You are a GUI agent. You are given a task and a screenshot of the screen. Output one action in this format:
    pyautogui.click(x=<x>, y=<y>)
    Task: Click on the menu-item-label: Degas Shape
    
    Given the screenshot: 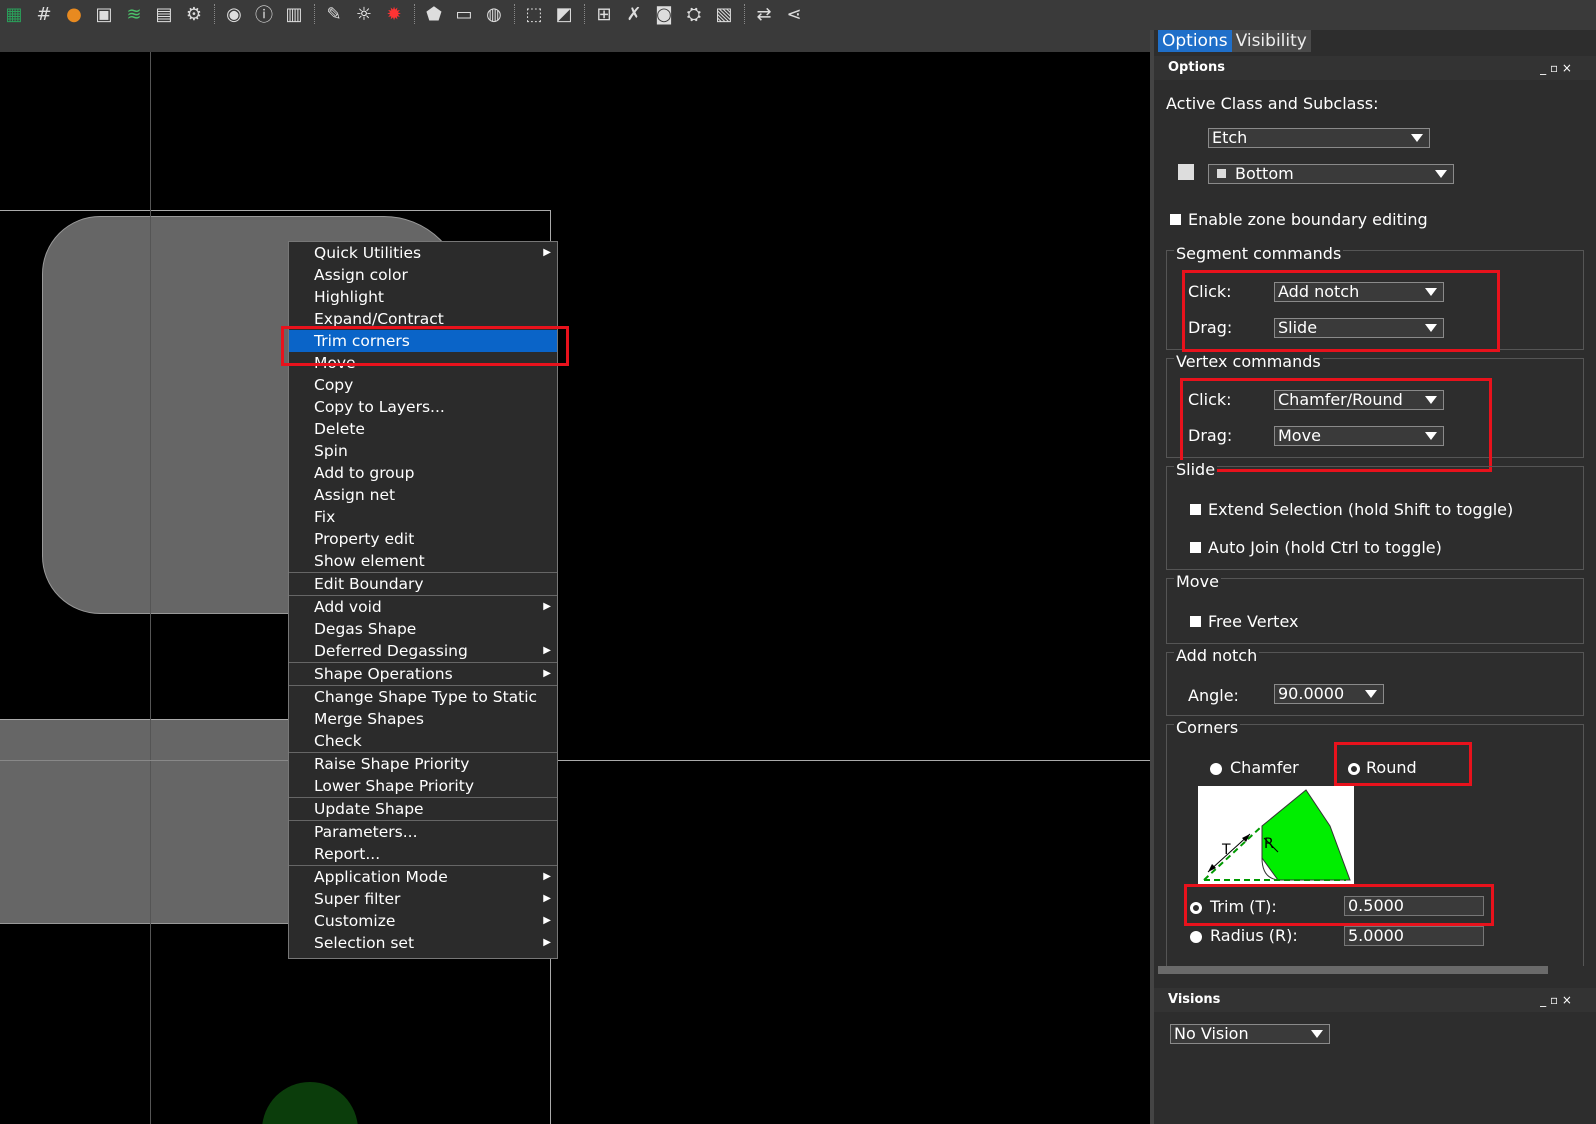 What is the action you would take?
    pyautogui.click(x=365, y=629)
    